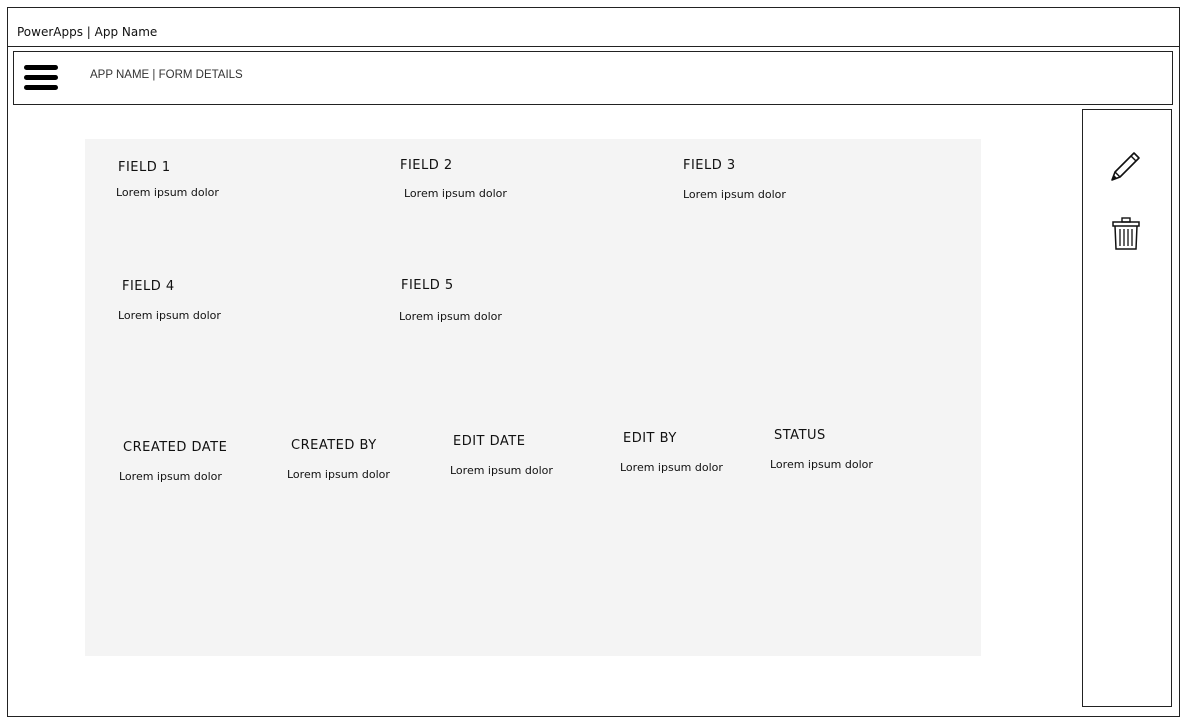 The width and height of the screenshot is (1186, 721). Describe the element at coordinates (427, 285) in the screenshot. I see `field-5-label: FIELD 5` at that location.